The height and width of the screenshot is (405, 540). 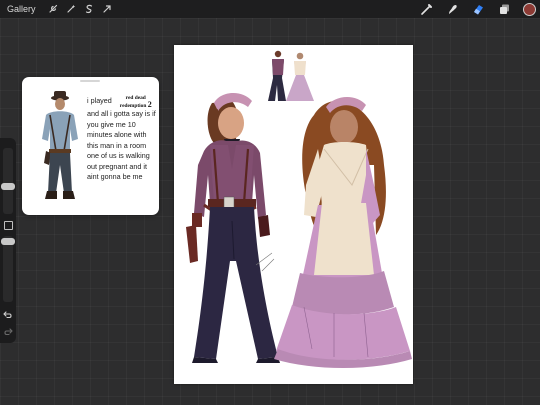 What do you see at coordinates (53, 9) in the screenshot?
I see `wrench-icon` at bounding box center [53, 9].